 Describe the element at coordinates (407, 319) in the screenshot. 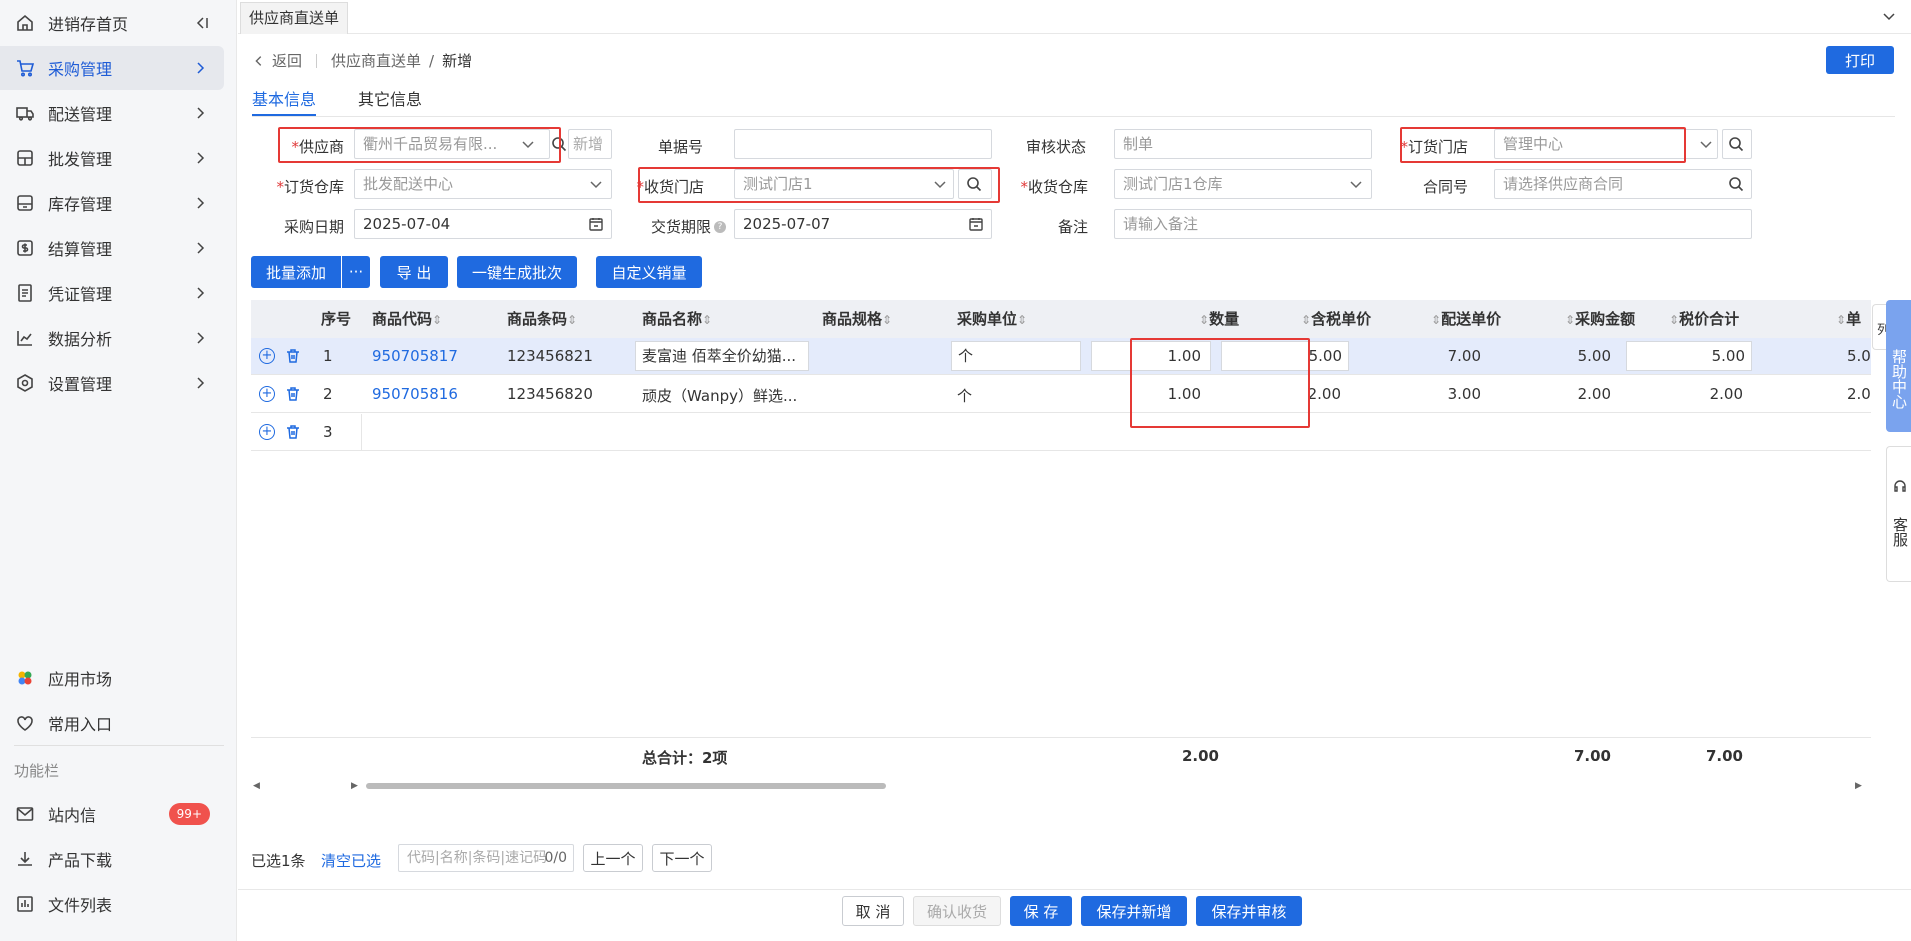

I see `col-code: 商品代码⇕` at that location.